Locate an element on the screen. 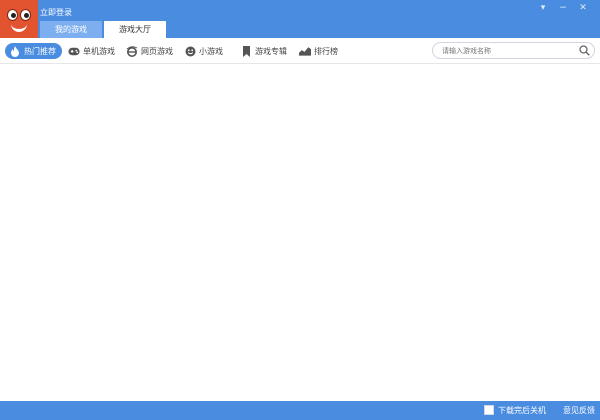 Image resolution: width=600 pixels, height=420 pixels. trend-chart-icon is located at coordinates (305, 51).